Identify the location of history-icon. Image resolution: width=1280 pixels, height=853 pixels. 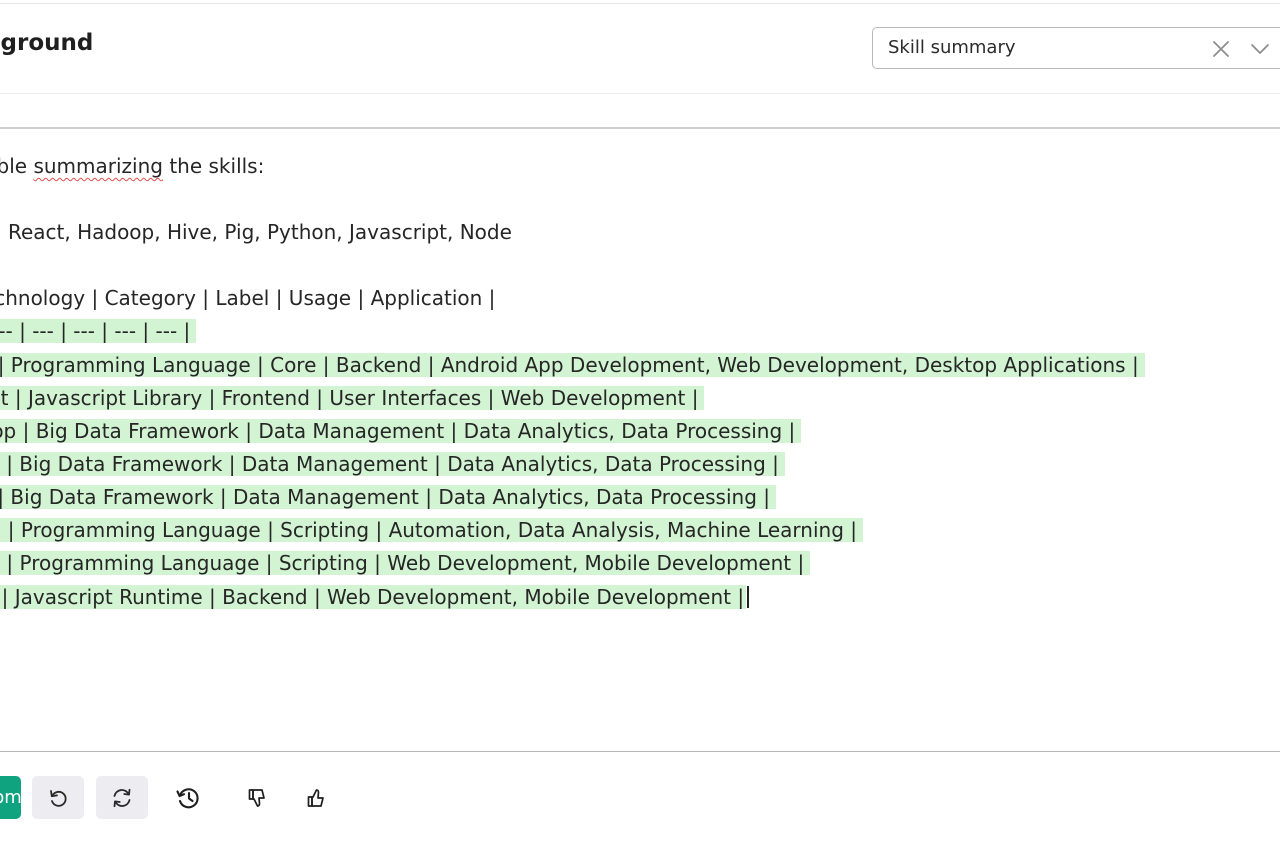
(187, 797).